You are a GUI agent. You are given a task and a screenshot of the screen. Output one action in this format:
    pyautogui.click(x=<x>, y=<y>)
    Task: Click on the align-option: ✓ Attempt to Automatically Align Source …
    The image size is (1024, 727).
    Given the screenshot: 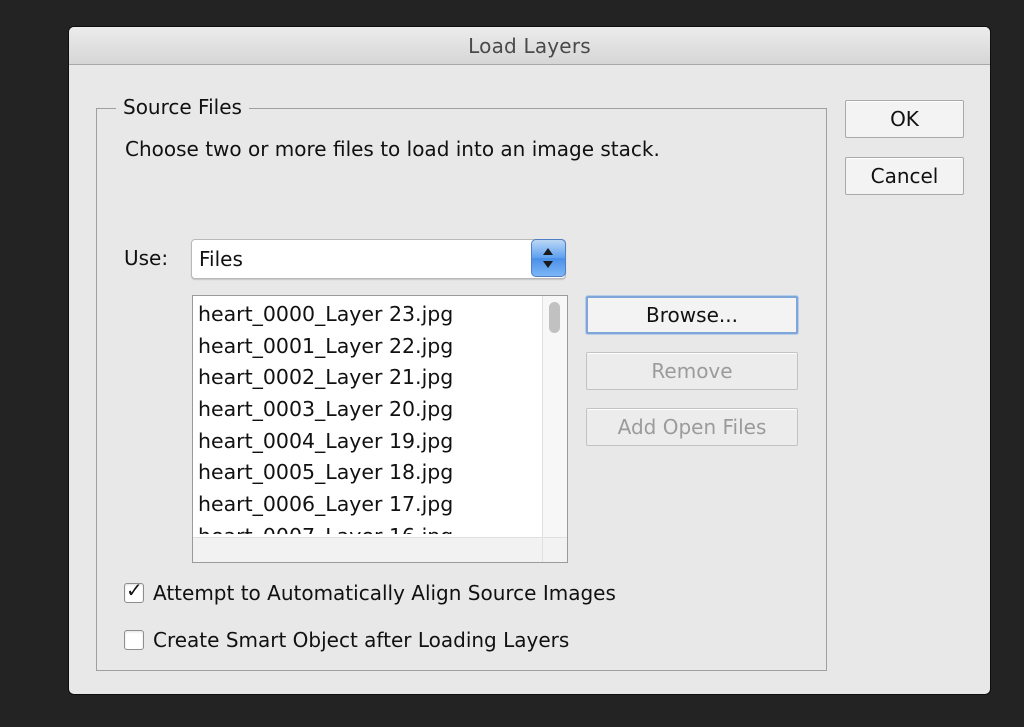 What is the action you would take?
    pyautogui.click(x=370, y=593)
    